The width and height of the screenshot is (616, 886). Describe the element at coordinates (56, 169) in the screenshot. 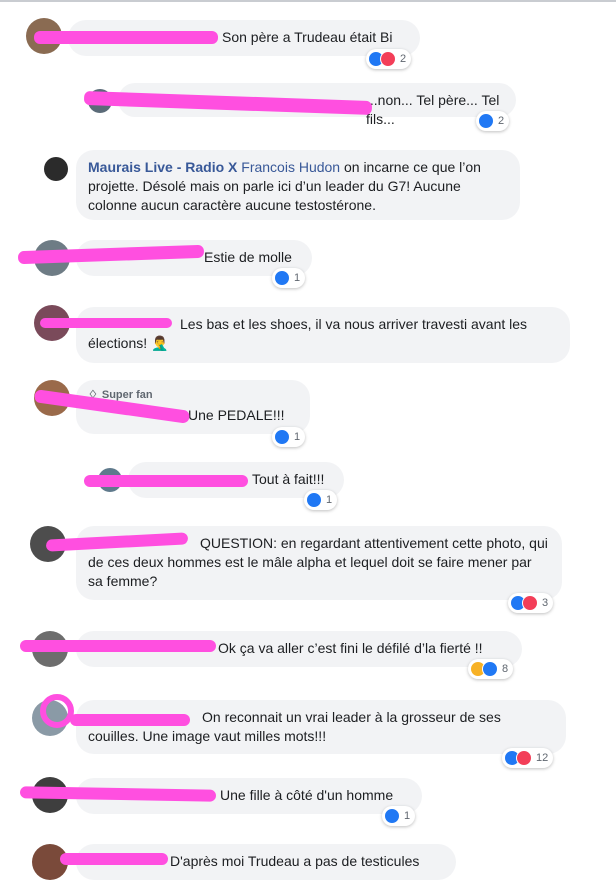

I see `avatar` at that location.